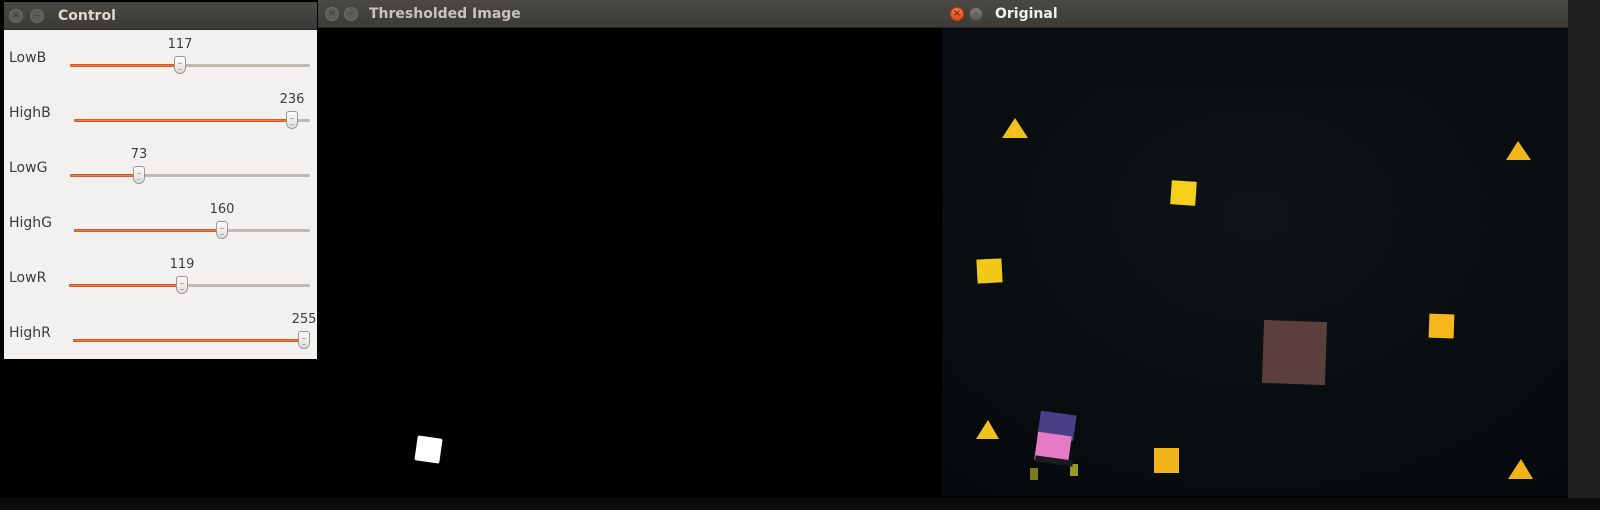 Image resolution: width=1600 pixels, height=510 pixels. Describe the element at coordinates (28, 58) in the screenshot. I see `slider-label: LowB` at that location.